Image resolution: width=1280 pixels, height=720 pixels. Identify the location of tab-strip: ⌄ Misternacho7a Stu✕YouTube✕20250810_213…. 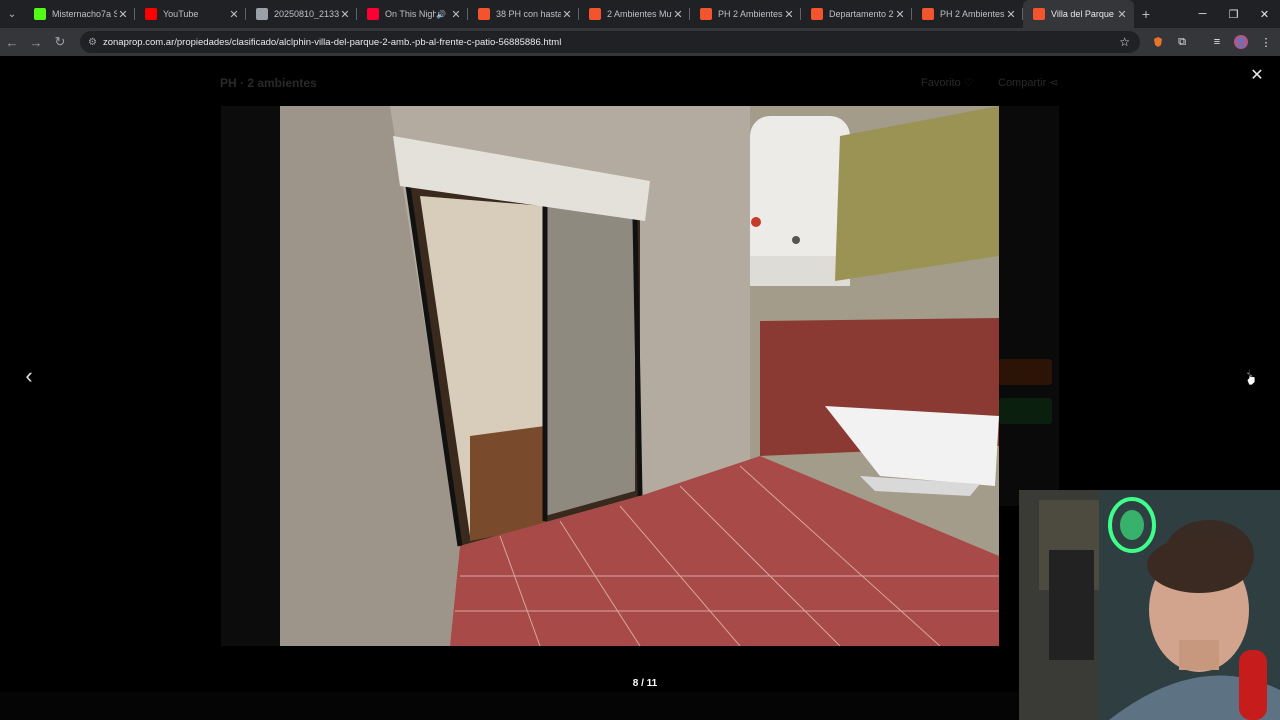
(640, 14).